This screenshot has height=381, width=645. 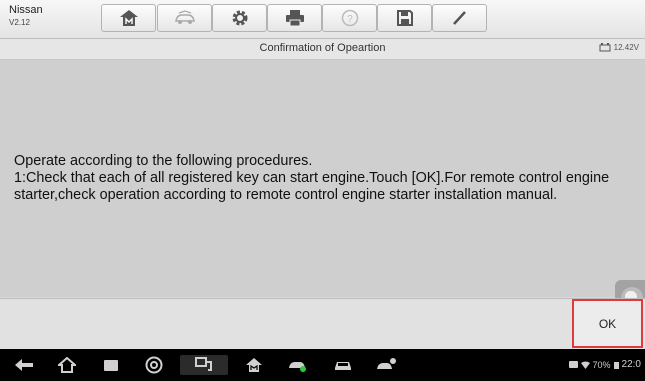 I want to click on recents-icon, so click(x=111, y=365).